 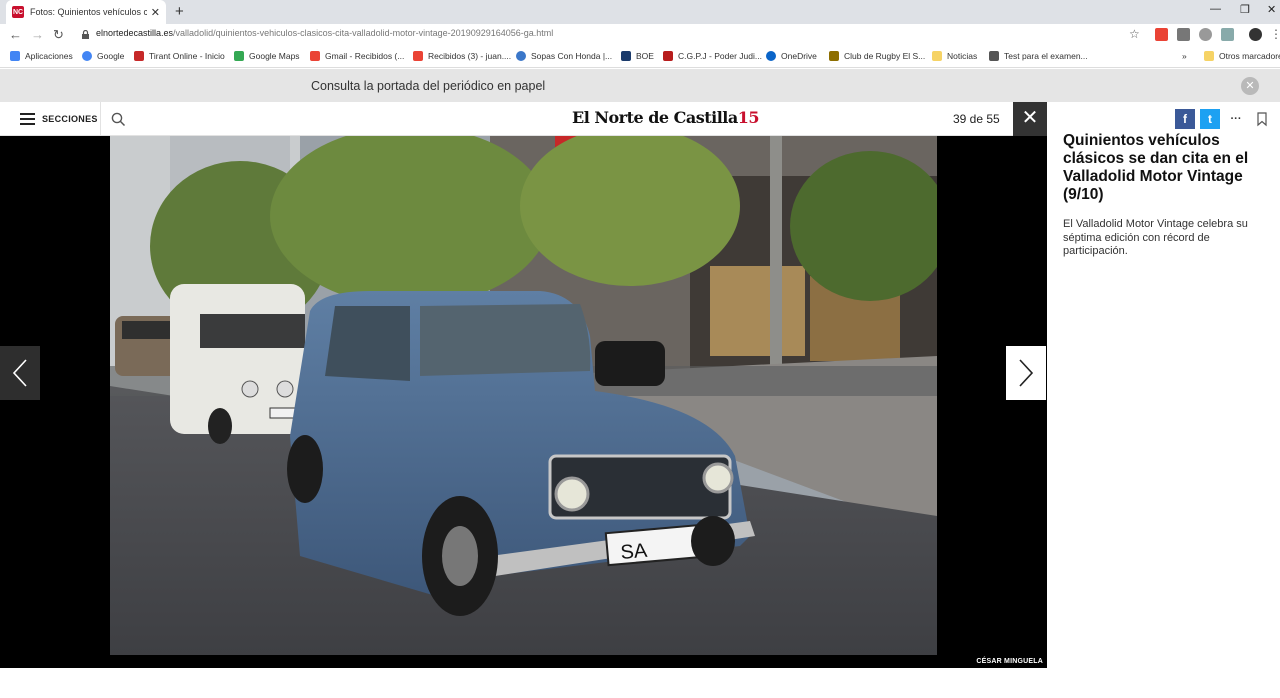 What do you see at coordinates (15, 34) in the screenshot?
I see `back-icon: ←` at bounding box center [15, 34].